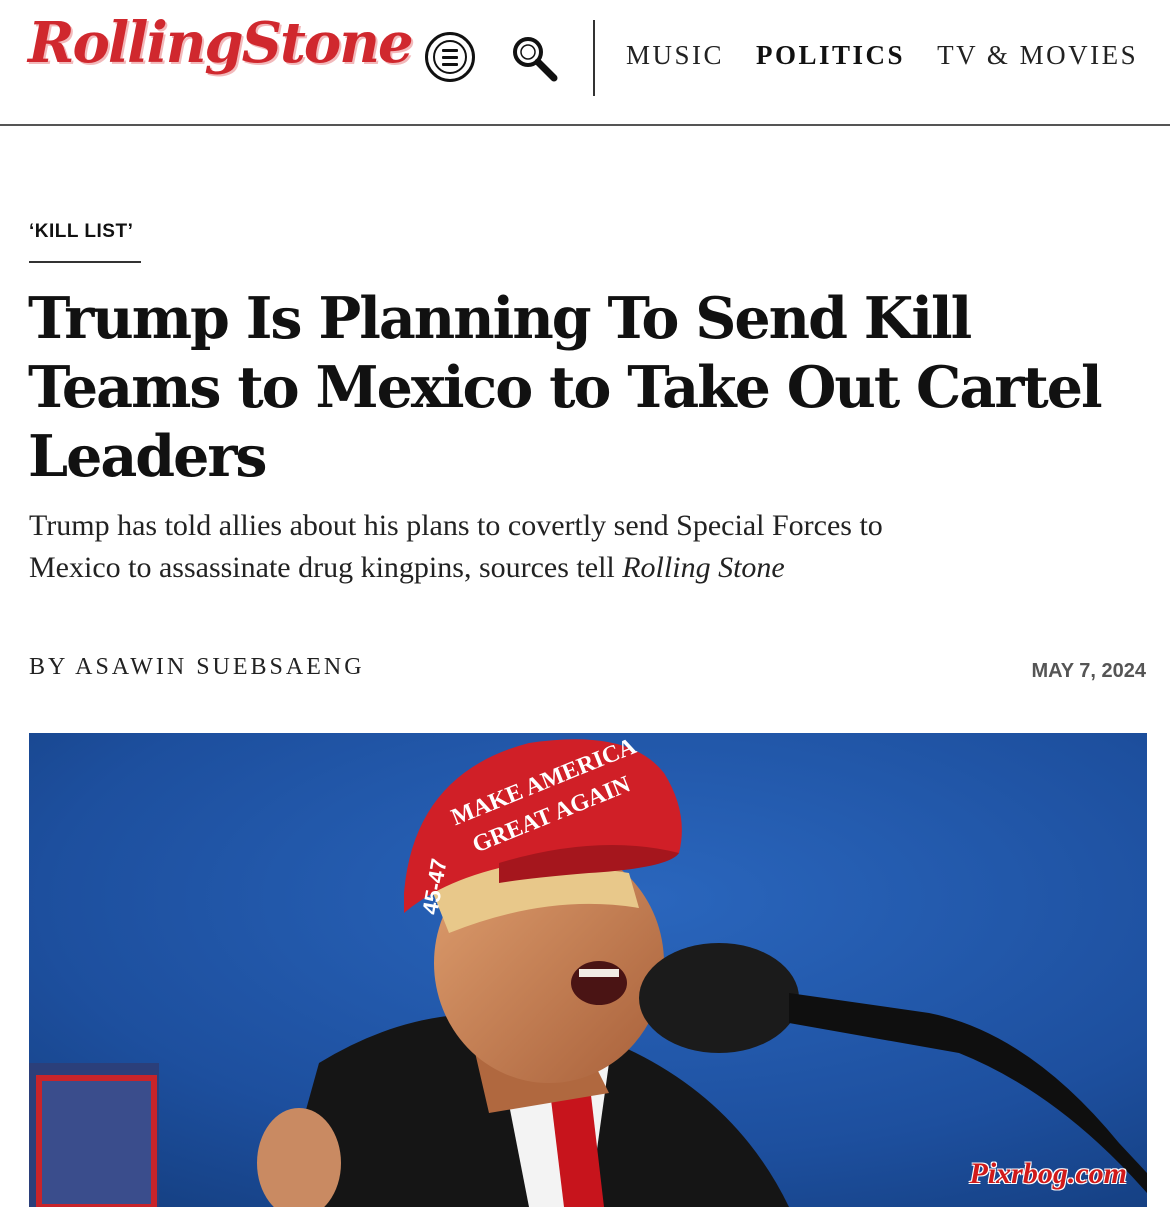 The height and width of the screenshot is (1207, 1170). I want to click on header-divider, so click(594, 58).